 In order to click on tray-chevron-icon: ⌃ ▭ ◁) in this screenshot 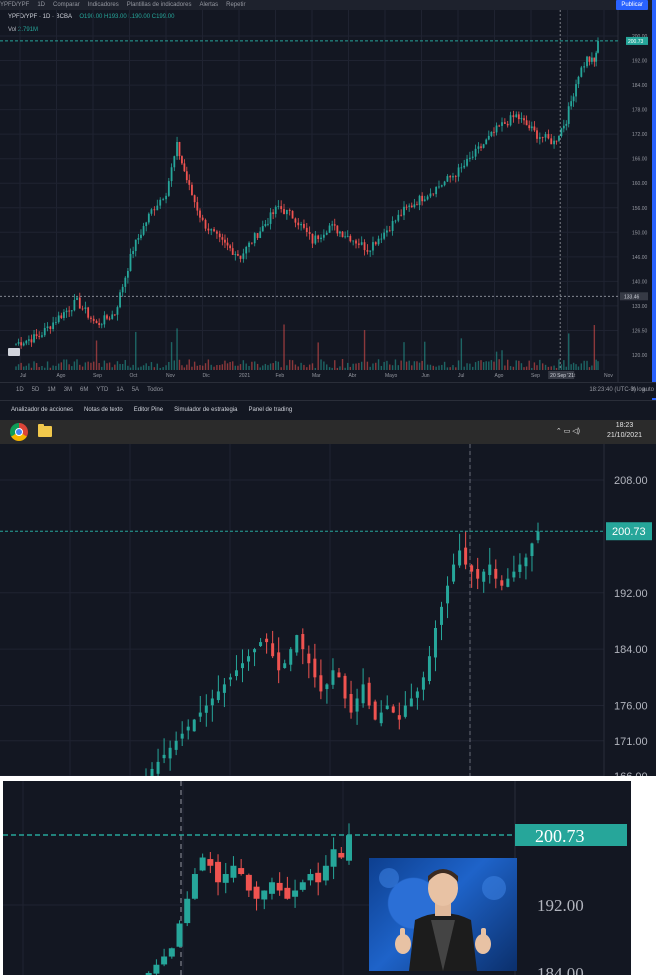, I will do `click(568, 431)`.